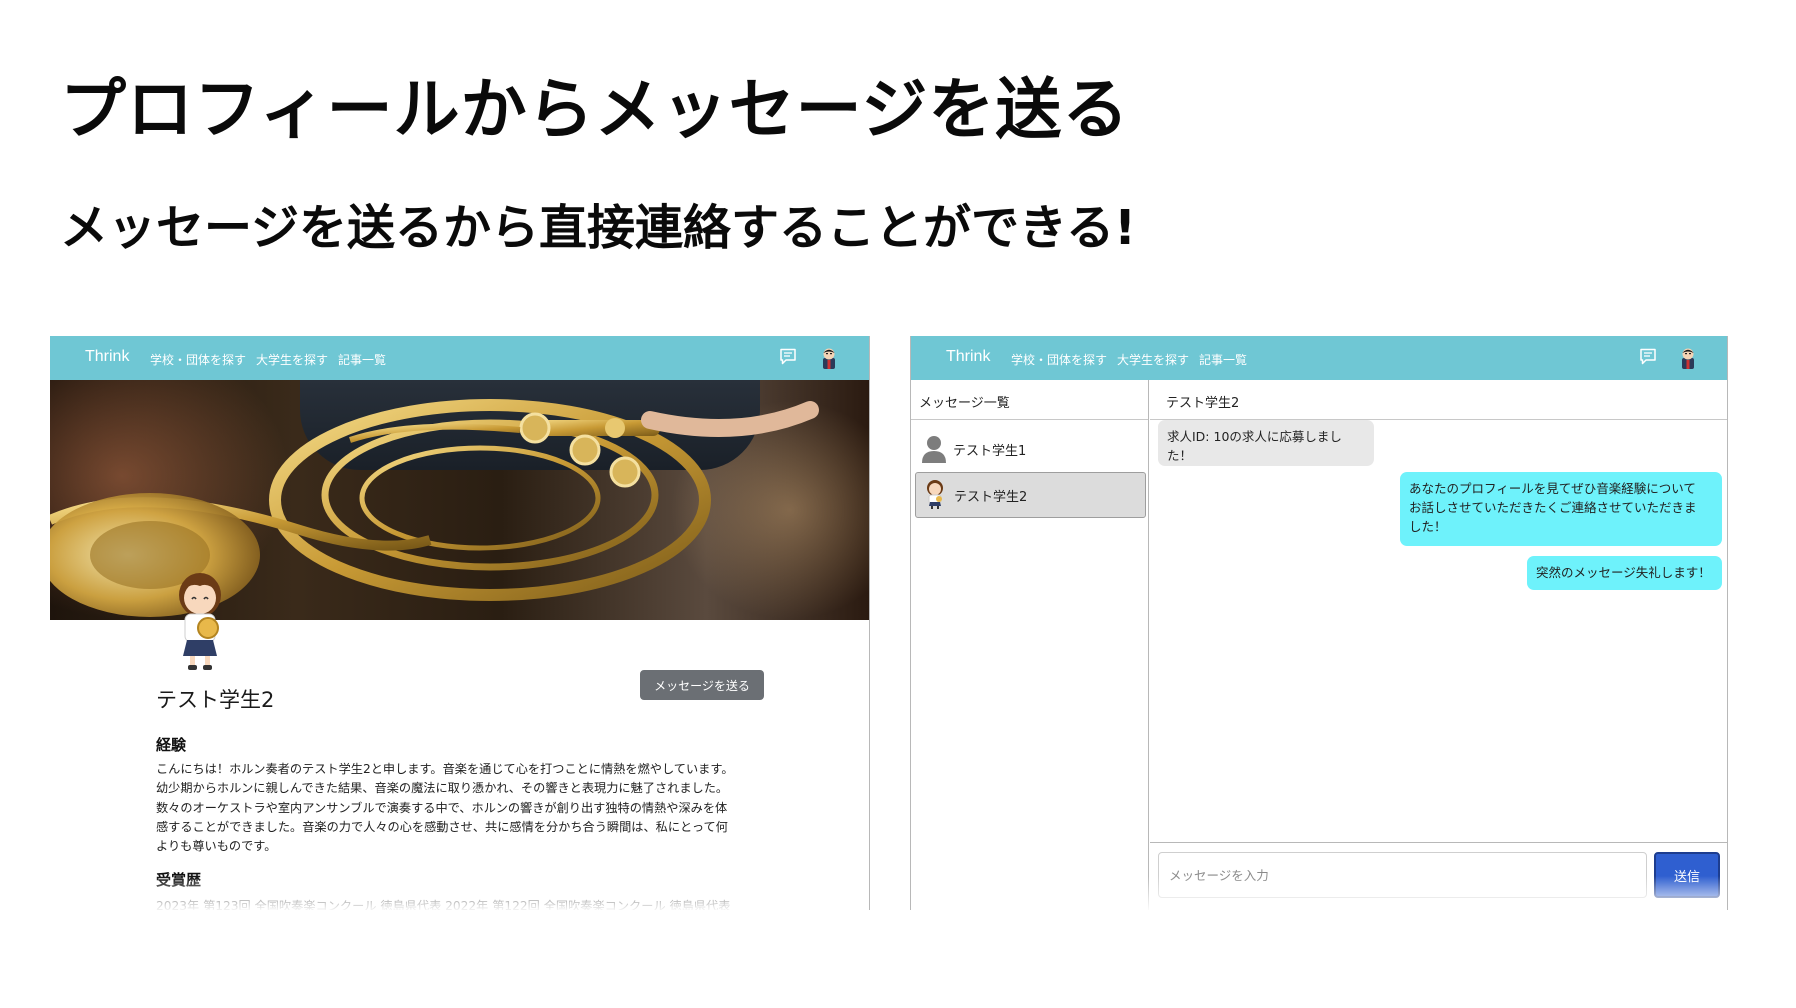  Describe the element at coordinates (991, 497) in the screenshot. I see `contact-name: テスト学生2` at that location.